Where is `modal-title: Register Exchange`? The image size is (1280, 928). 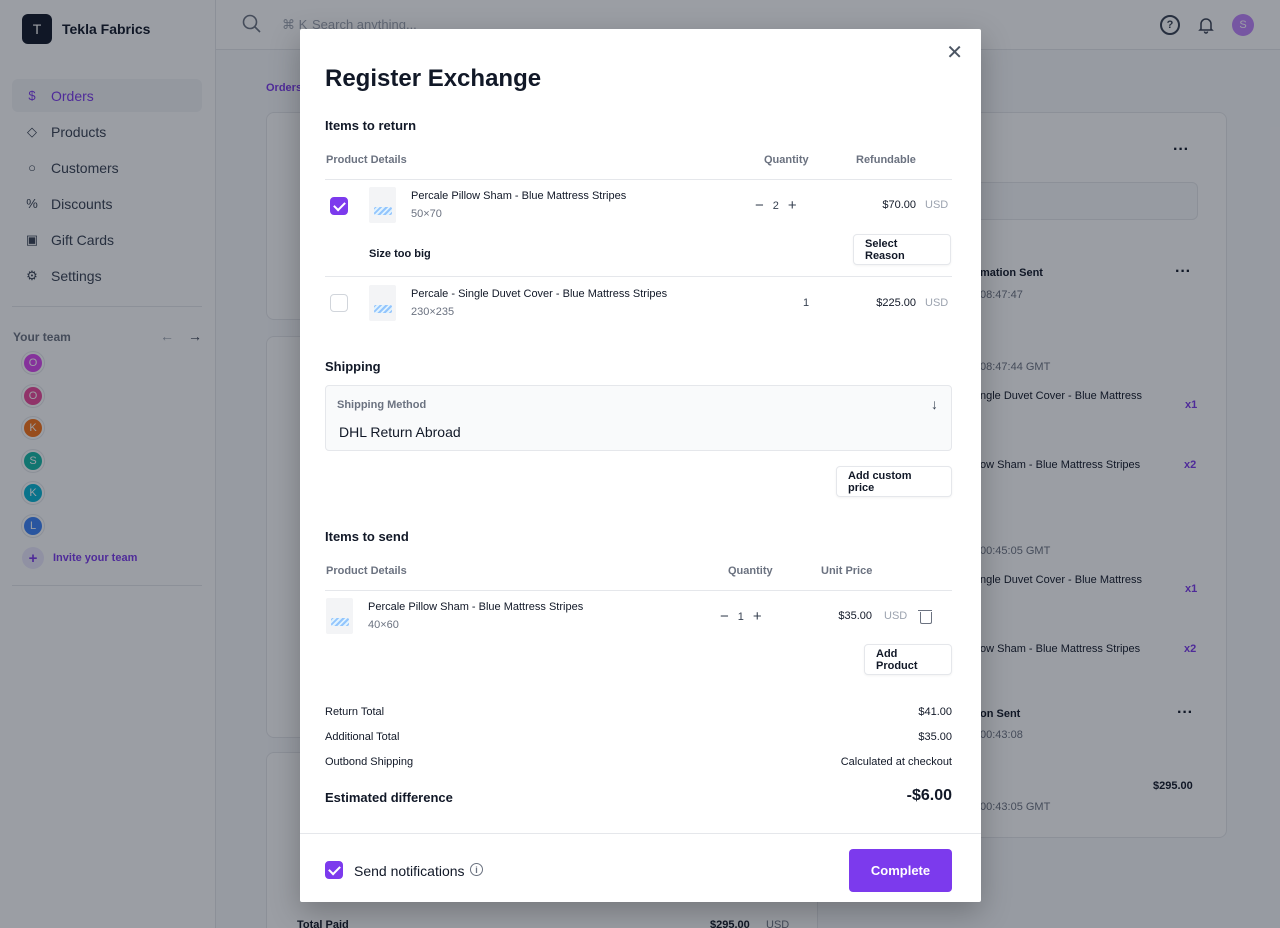 modal-title: Register Exchange is located at coordinates (433, 78).